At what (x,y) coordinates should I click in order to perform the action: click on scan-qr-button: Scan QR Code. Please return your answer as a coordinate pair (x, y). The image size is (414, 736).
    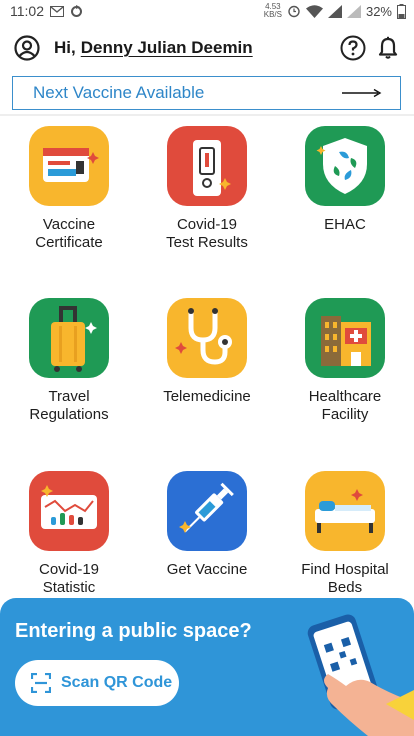
    Looking at the image, I should click on (97, 683).